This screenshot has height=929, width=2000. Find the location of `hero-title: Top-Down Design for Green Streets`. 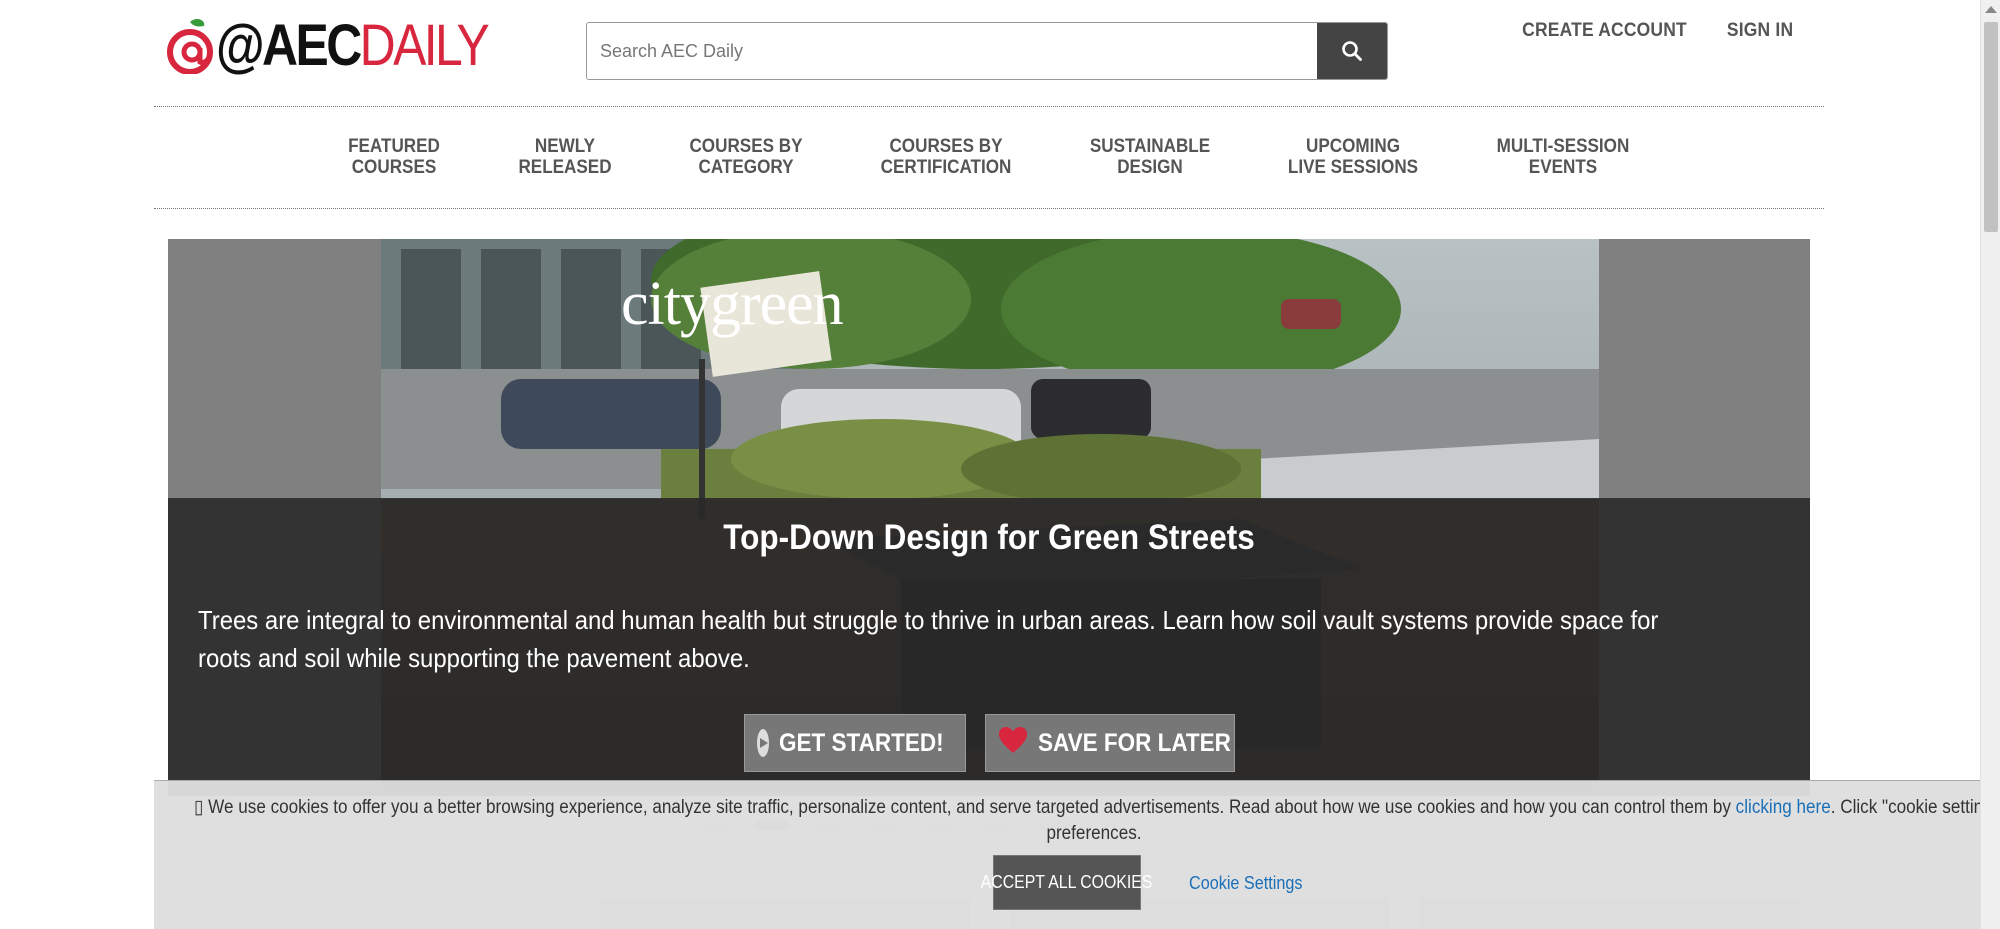

hero-title: Top-Down Design for Green Streets is located at coordinates (989, 537).